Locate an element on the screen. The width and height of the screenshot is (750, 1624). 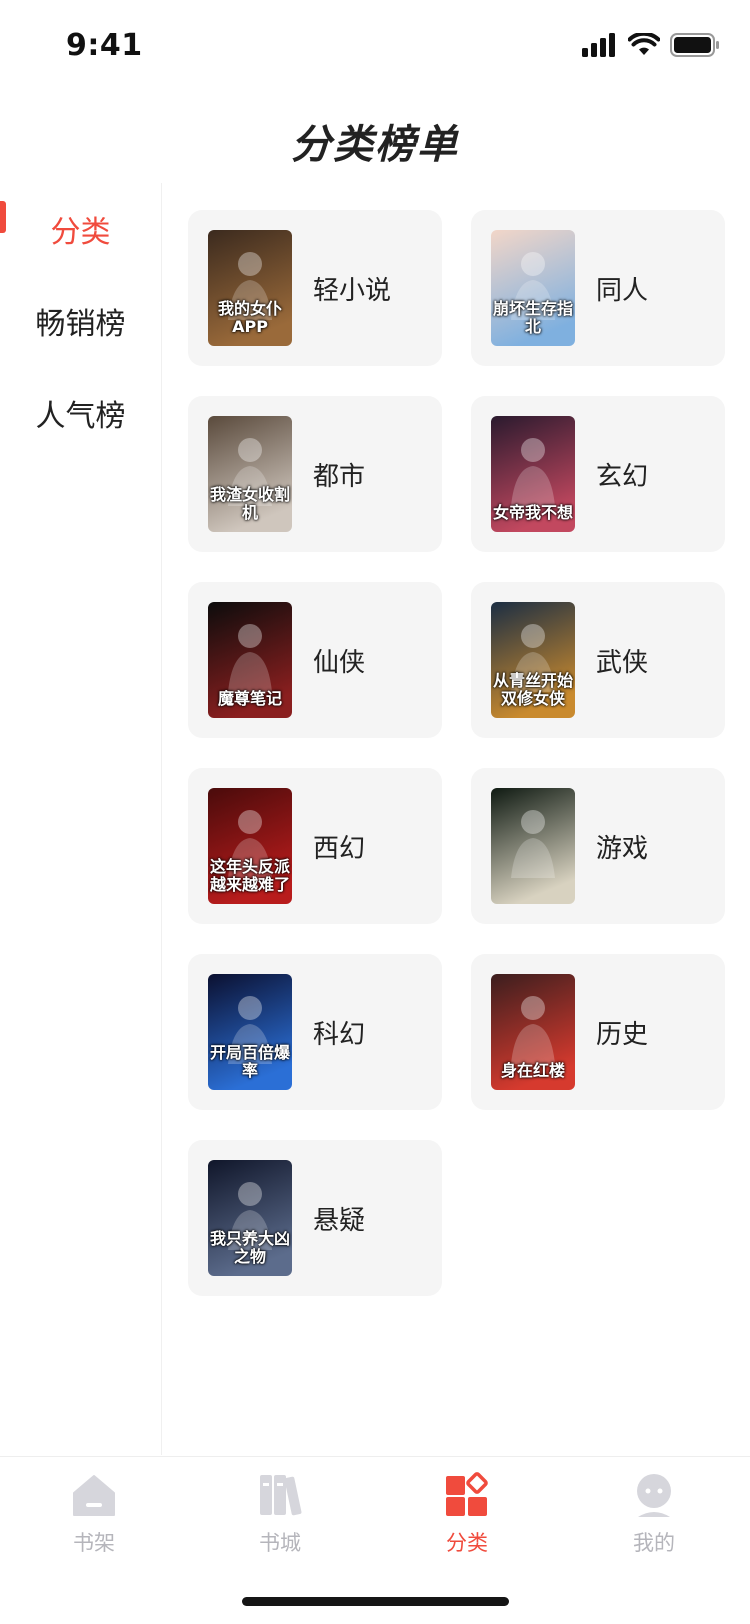
category-card: 魔尊笔记 仙侠 is located at coordinates (315, 660).